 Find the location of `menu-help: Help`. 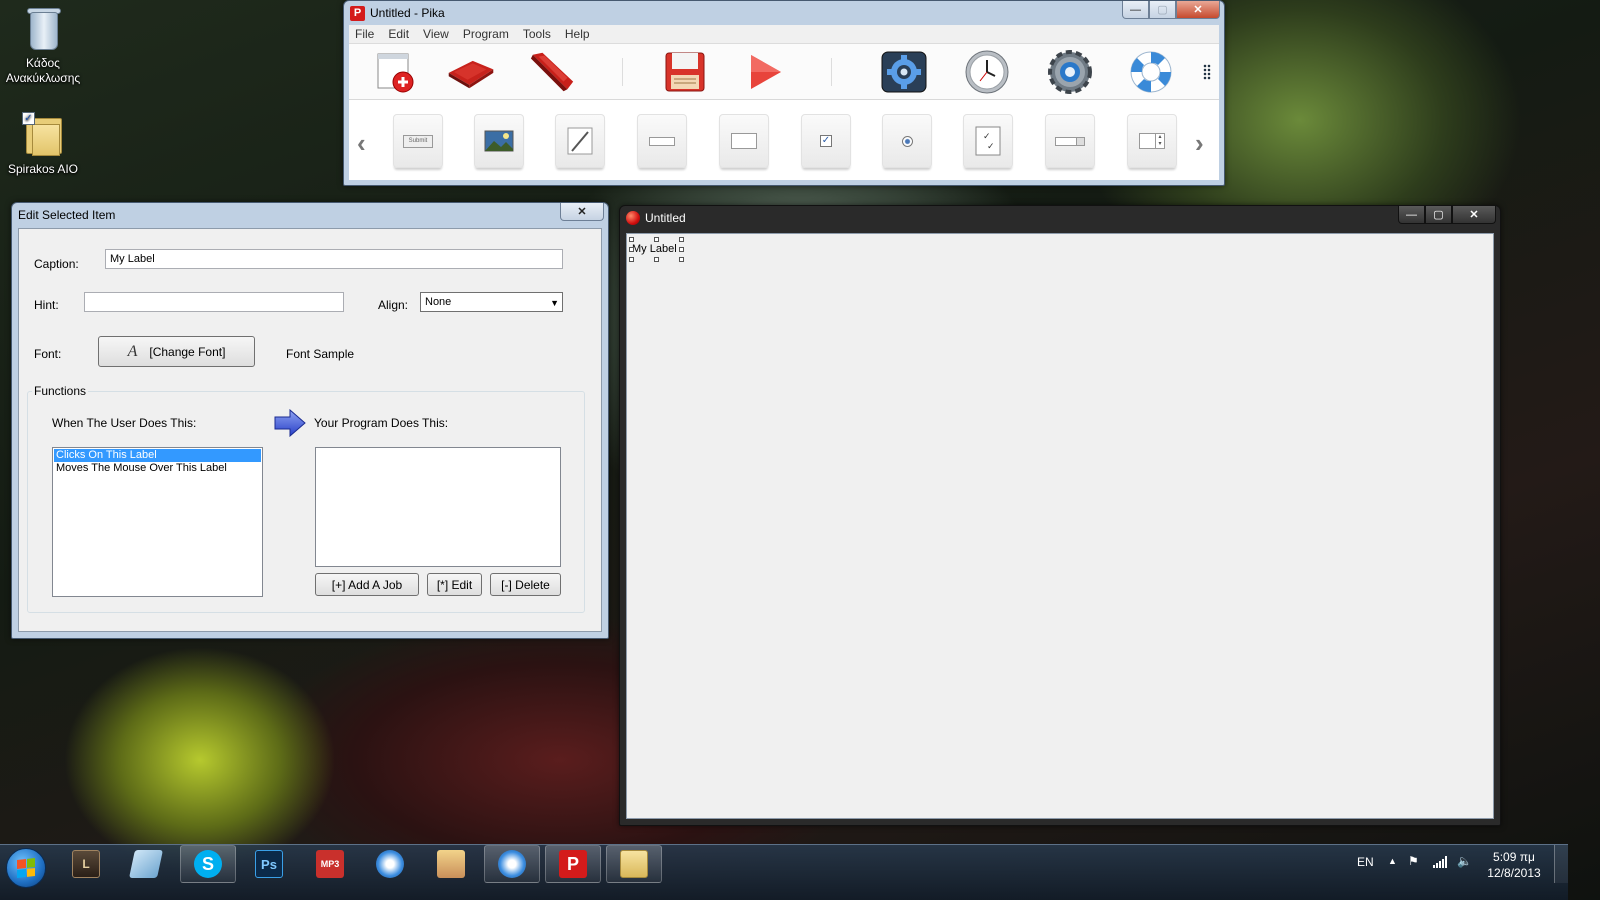

menu-help: Help is located at coordinates (577, 34).